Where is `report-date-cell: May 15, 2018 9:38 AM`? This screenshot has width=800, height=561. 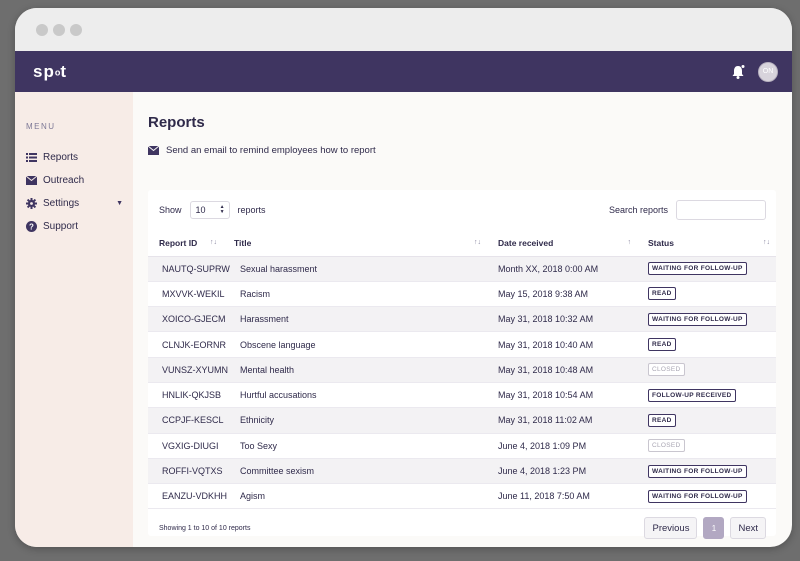 report-date-cell: May 15, 2018 9:38 AM is located at coordinates (562, 294).